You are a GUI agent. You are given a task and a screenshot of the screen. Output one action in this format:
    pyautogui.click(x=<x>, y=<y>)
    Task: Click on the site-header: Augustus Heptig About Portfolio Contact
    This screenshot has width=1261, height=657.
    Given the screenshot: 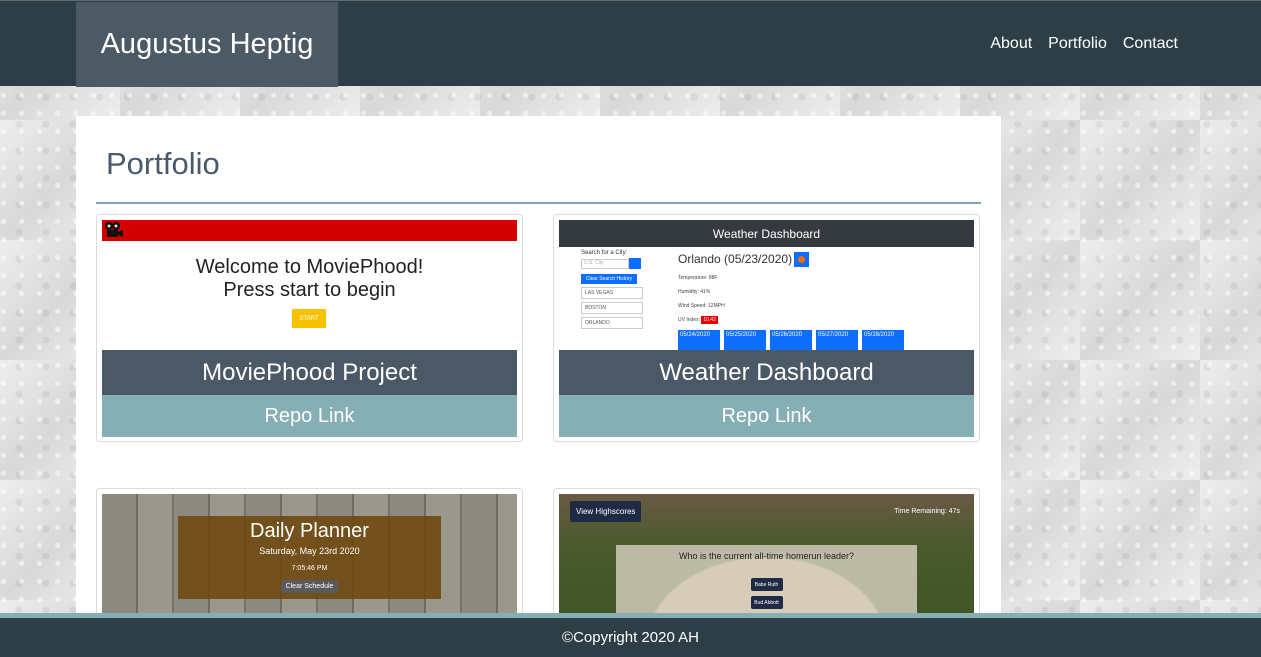 What is the action you would take?
    pyautogui.click(x=630, y=43)
    